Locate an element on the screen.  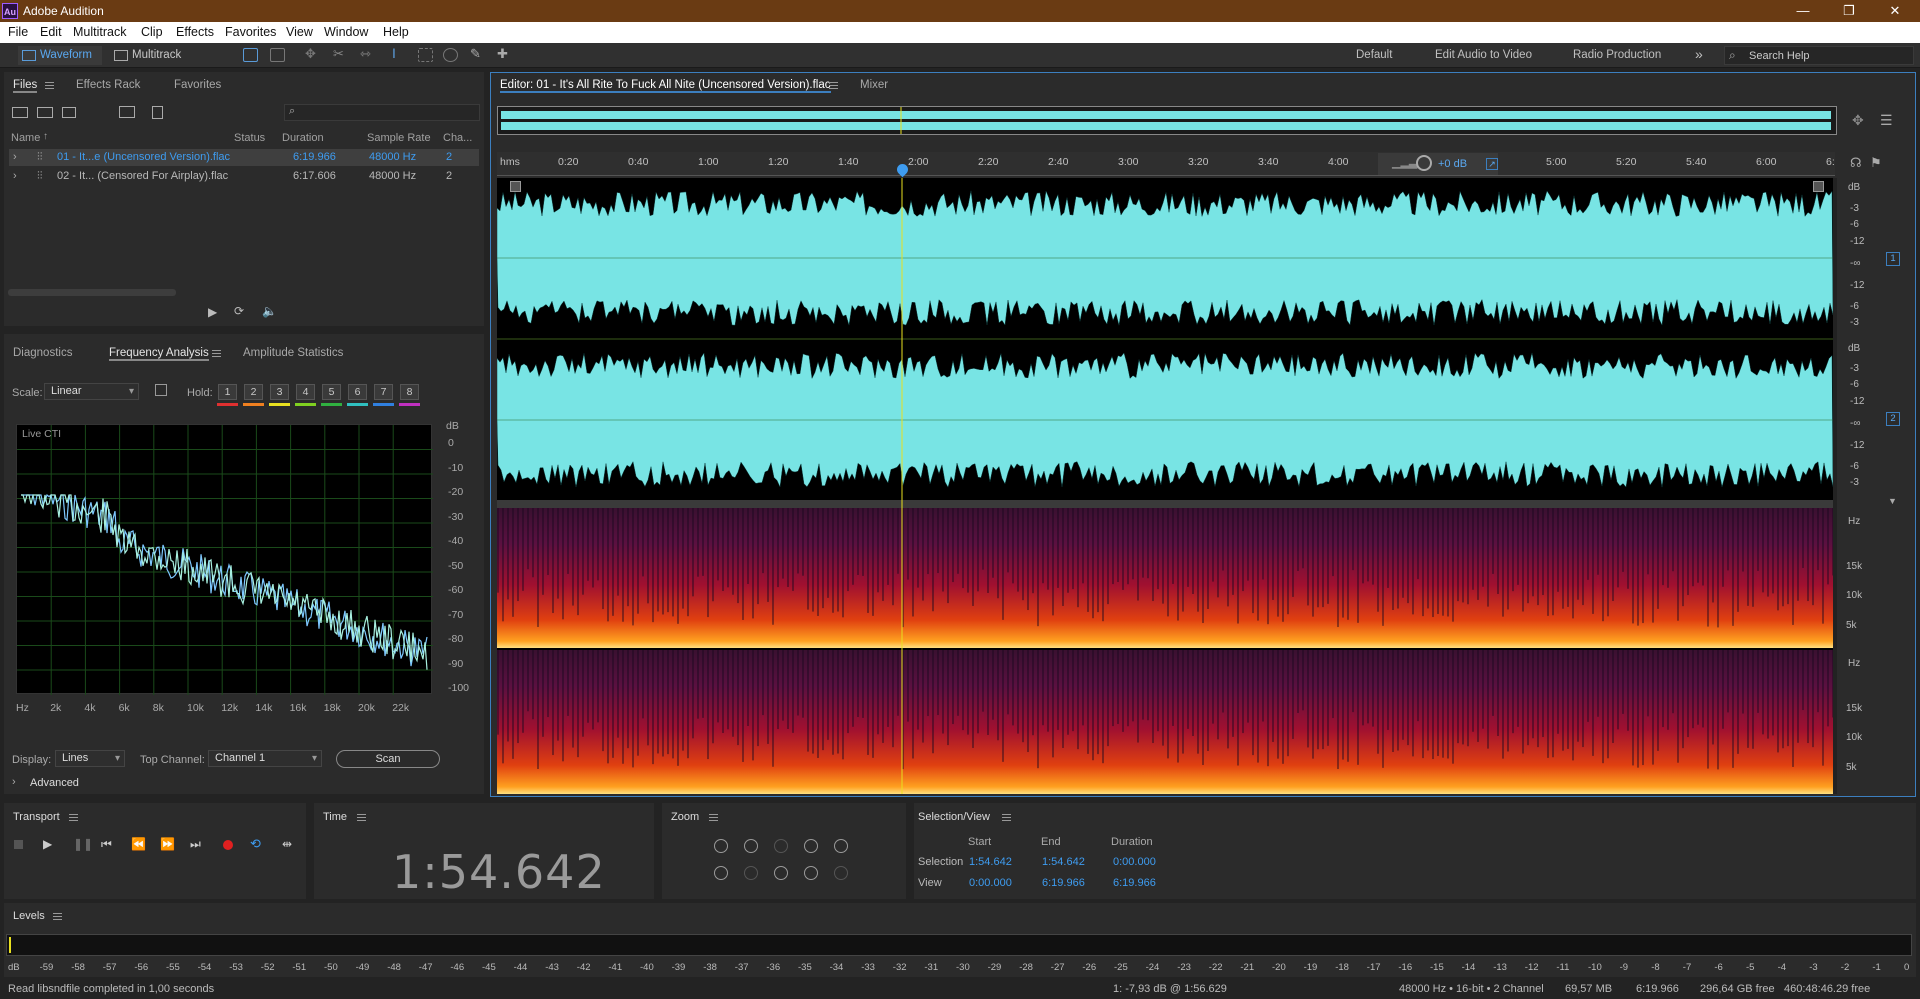
search-help-field: ⌕ Search Help is located at coordinates (1819, 55).